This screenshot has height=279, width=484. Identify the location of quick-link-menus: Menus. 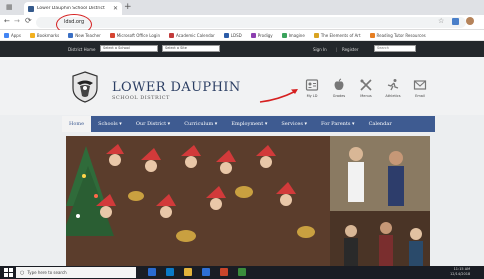
(366, 88).